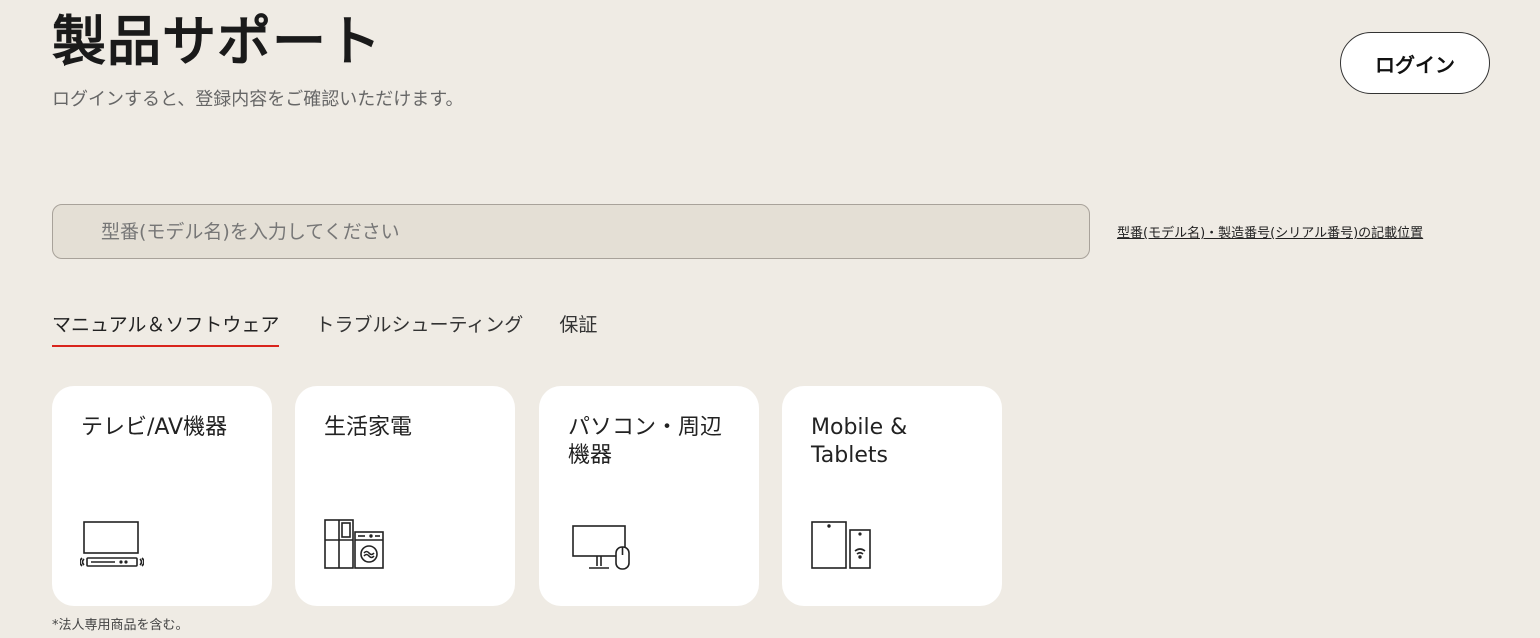  What do you see at coordinates (859, 441) in the screenshot?
I see `category-label: Mobile & Tablets` at bounding box center [859, 441].